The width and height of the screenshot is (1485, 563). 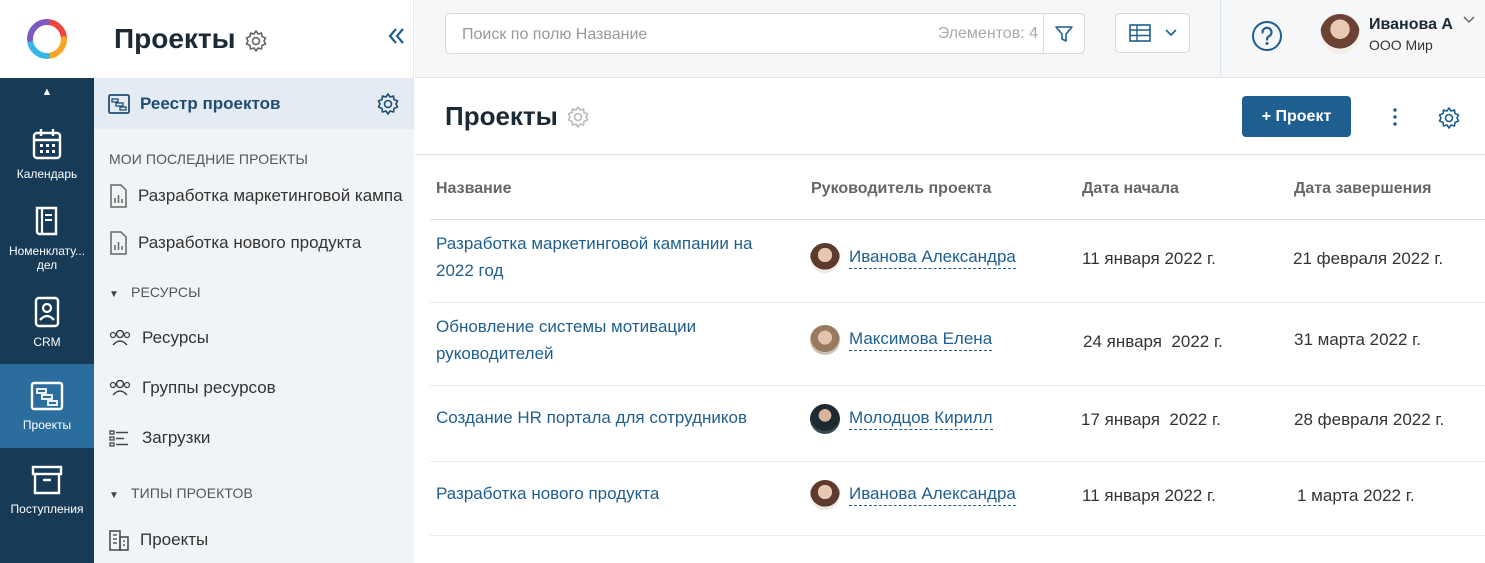 I want to click on collapse-panel-button, so click(x=397, y=36).